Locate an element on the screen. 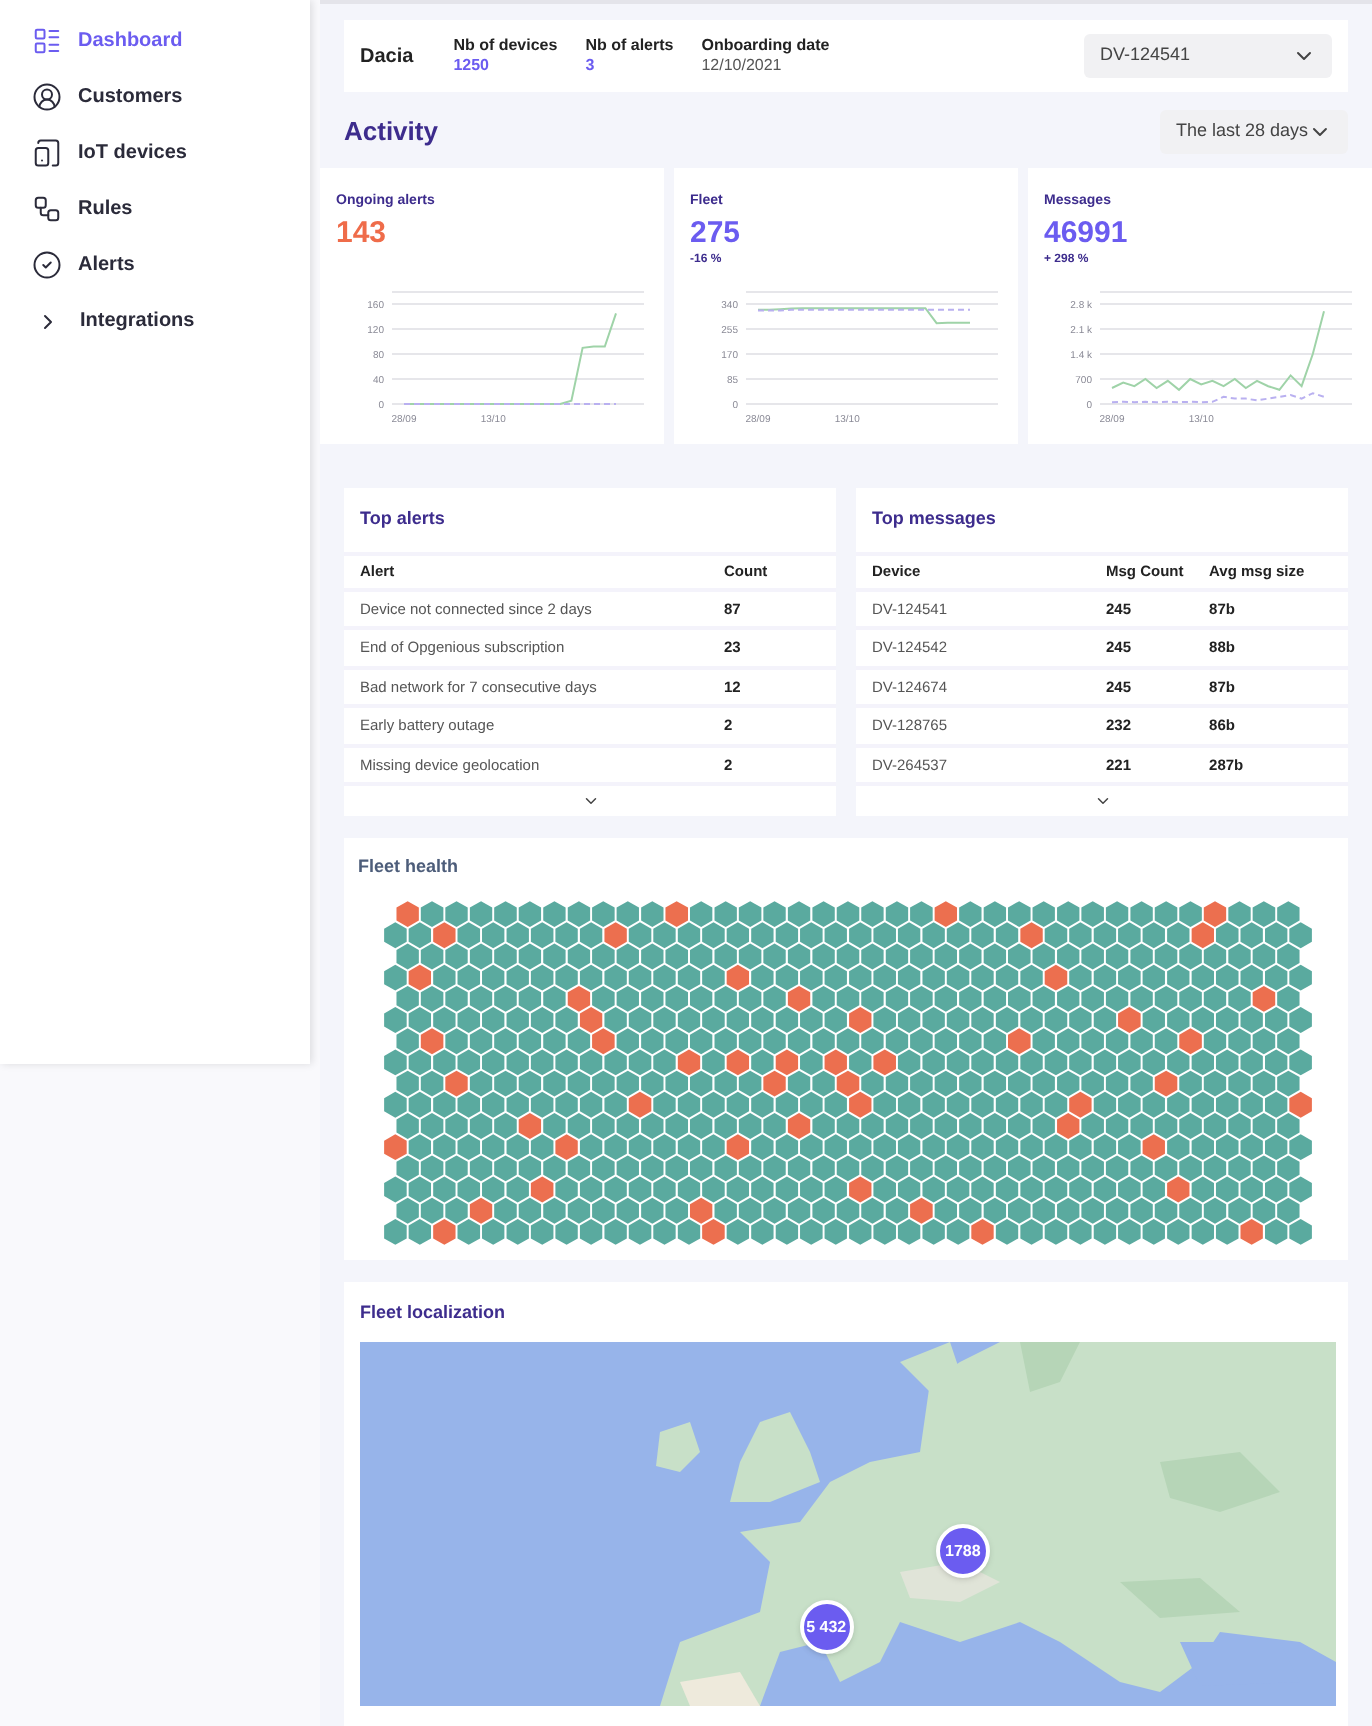 This screenshot has height=1726, width=1372. user-icon is located at coordinates (47, 97).